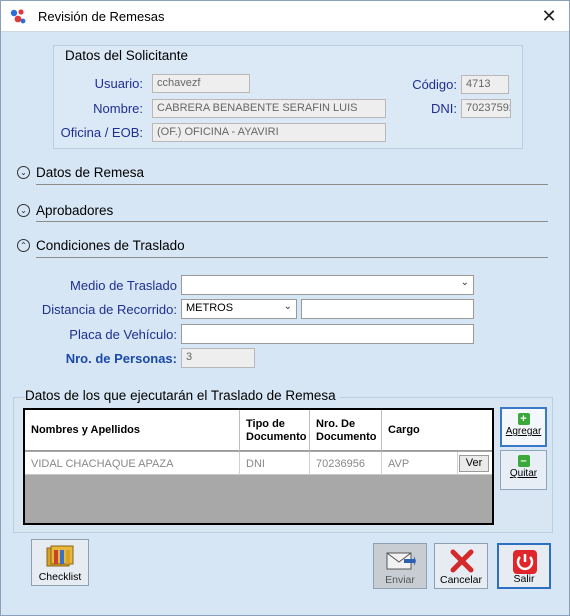 The image size is (570, 616). I want to click on codigo-field: 4713, so click(485, 84).